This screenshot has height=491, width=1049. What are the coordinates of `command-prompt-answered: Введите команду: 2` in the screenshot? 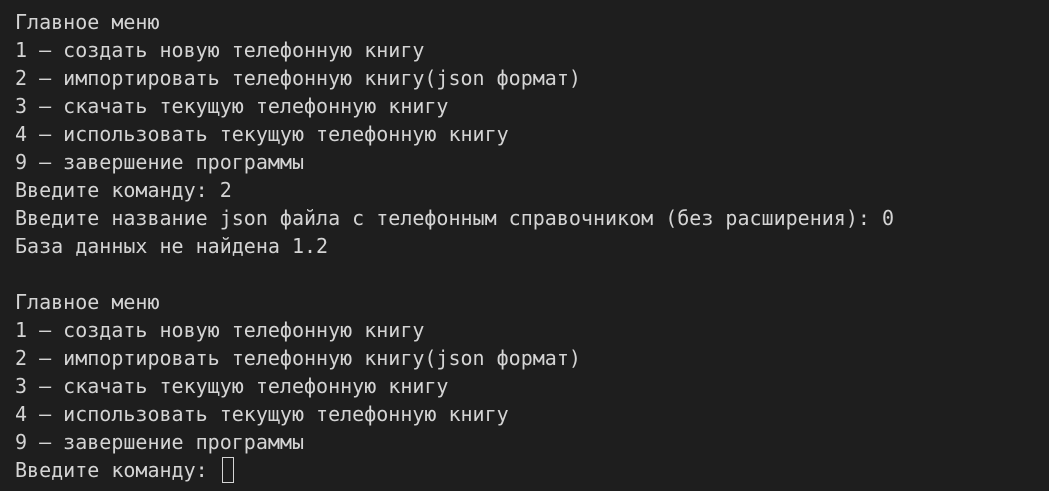 It's located at (123, 190).